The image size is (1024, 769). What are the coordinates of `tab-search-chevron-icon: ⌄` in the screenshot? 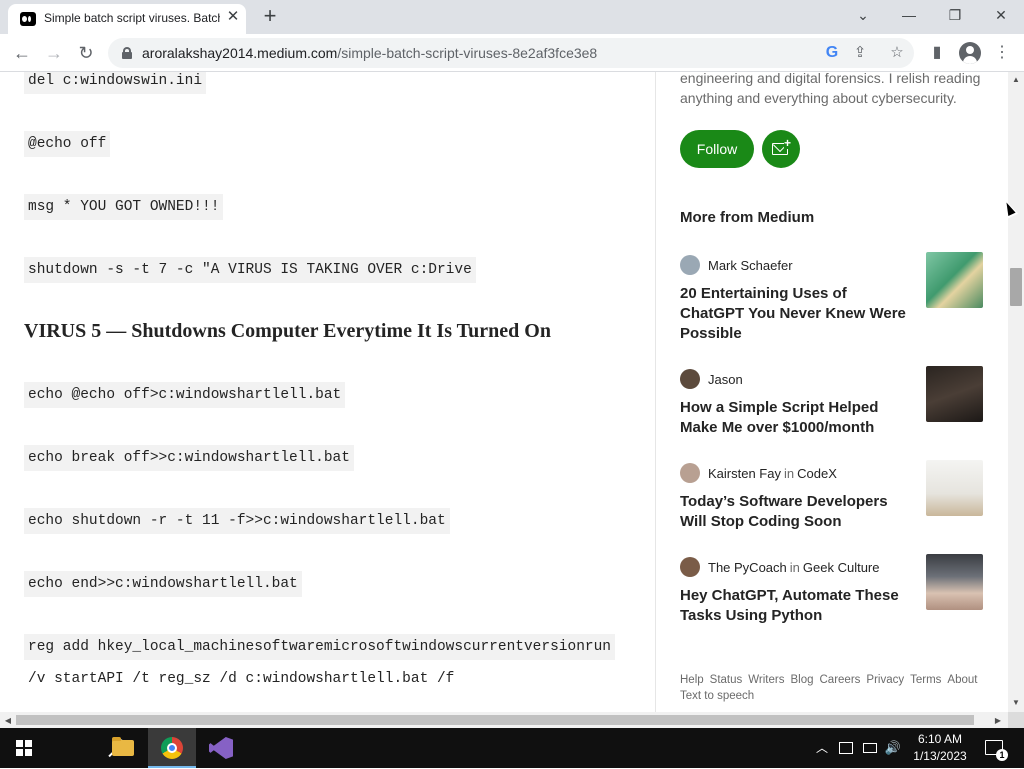 It's located at (863, 15).